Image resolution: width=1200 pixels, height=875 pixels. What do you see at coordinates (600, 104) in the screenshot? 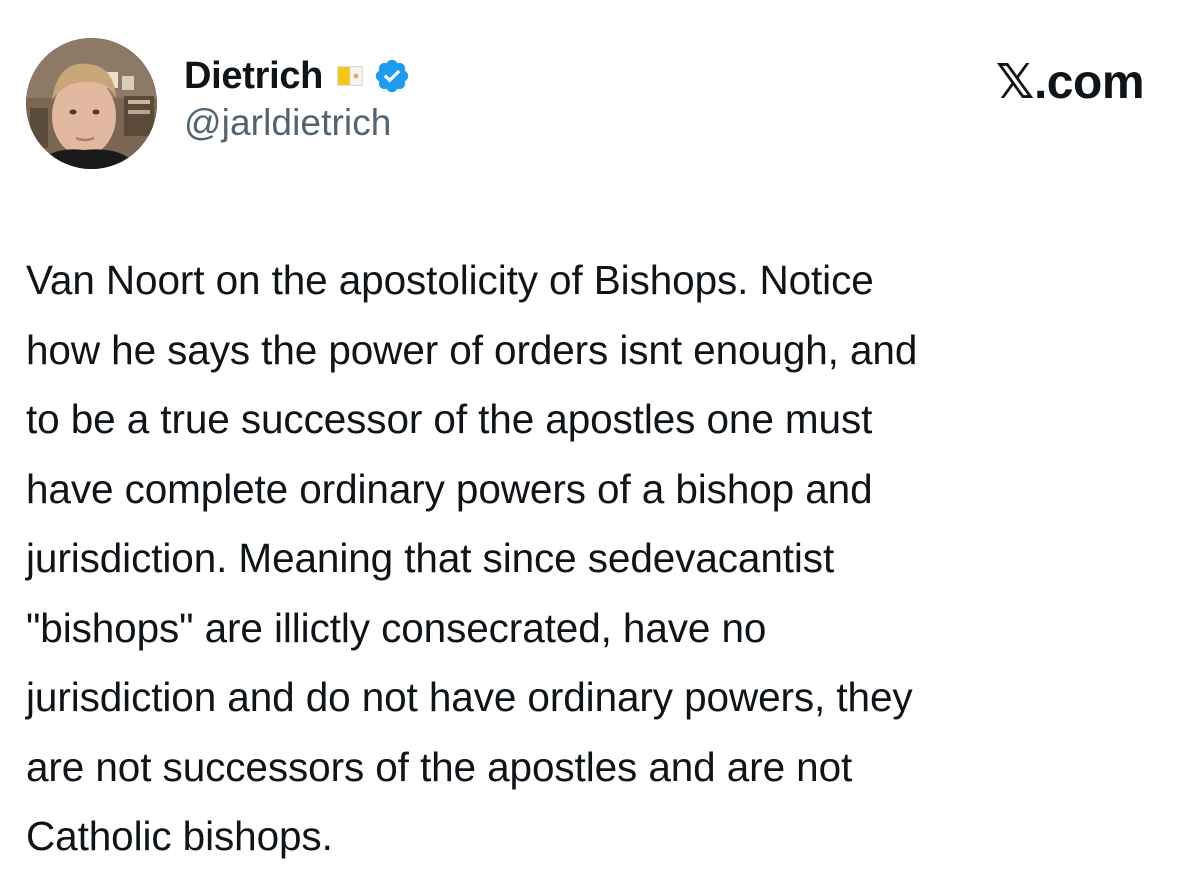
I see `tweet-header: Dietrich @jarldietrich 𝕏.com` at bounding box center [600, 104].